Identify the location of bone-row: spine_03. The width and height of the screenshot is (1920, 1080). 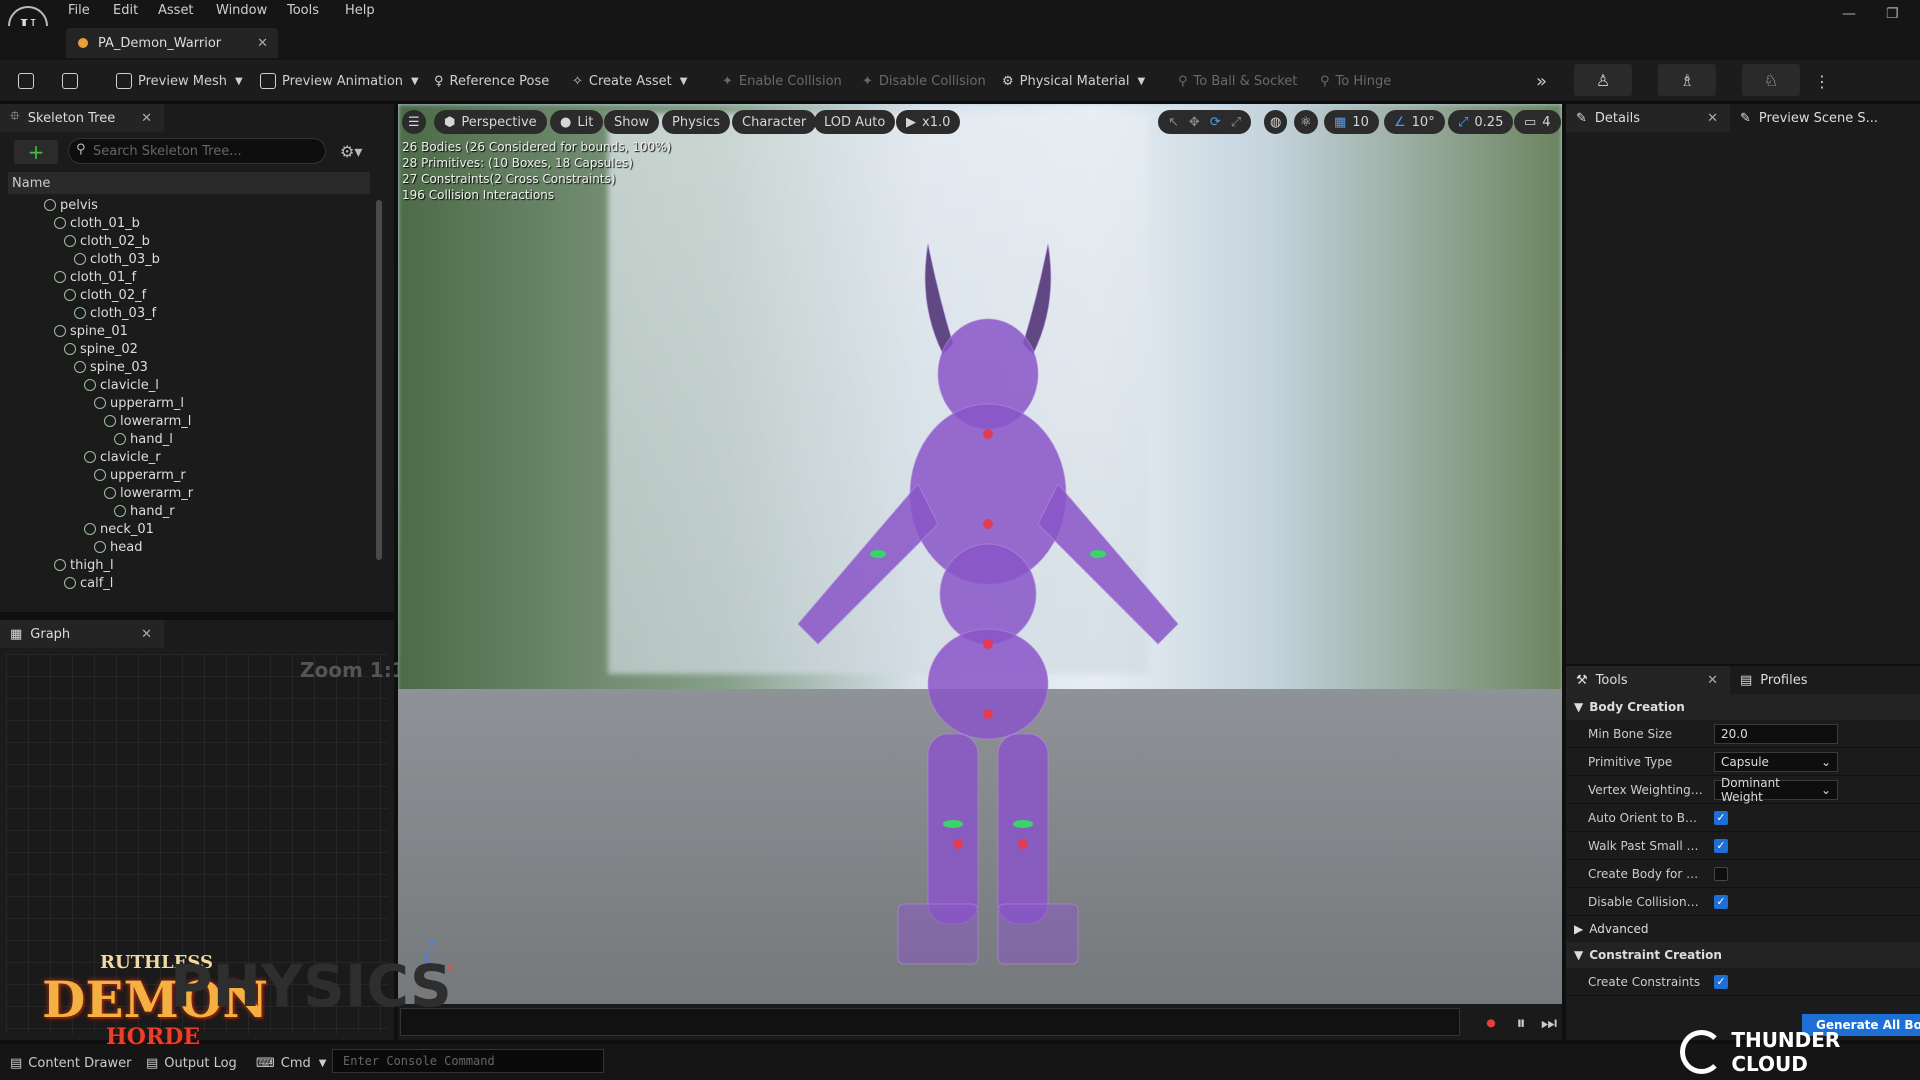
(194, 367).